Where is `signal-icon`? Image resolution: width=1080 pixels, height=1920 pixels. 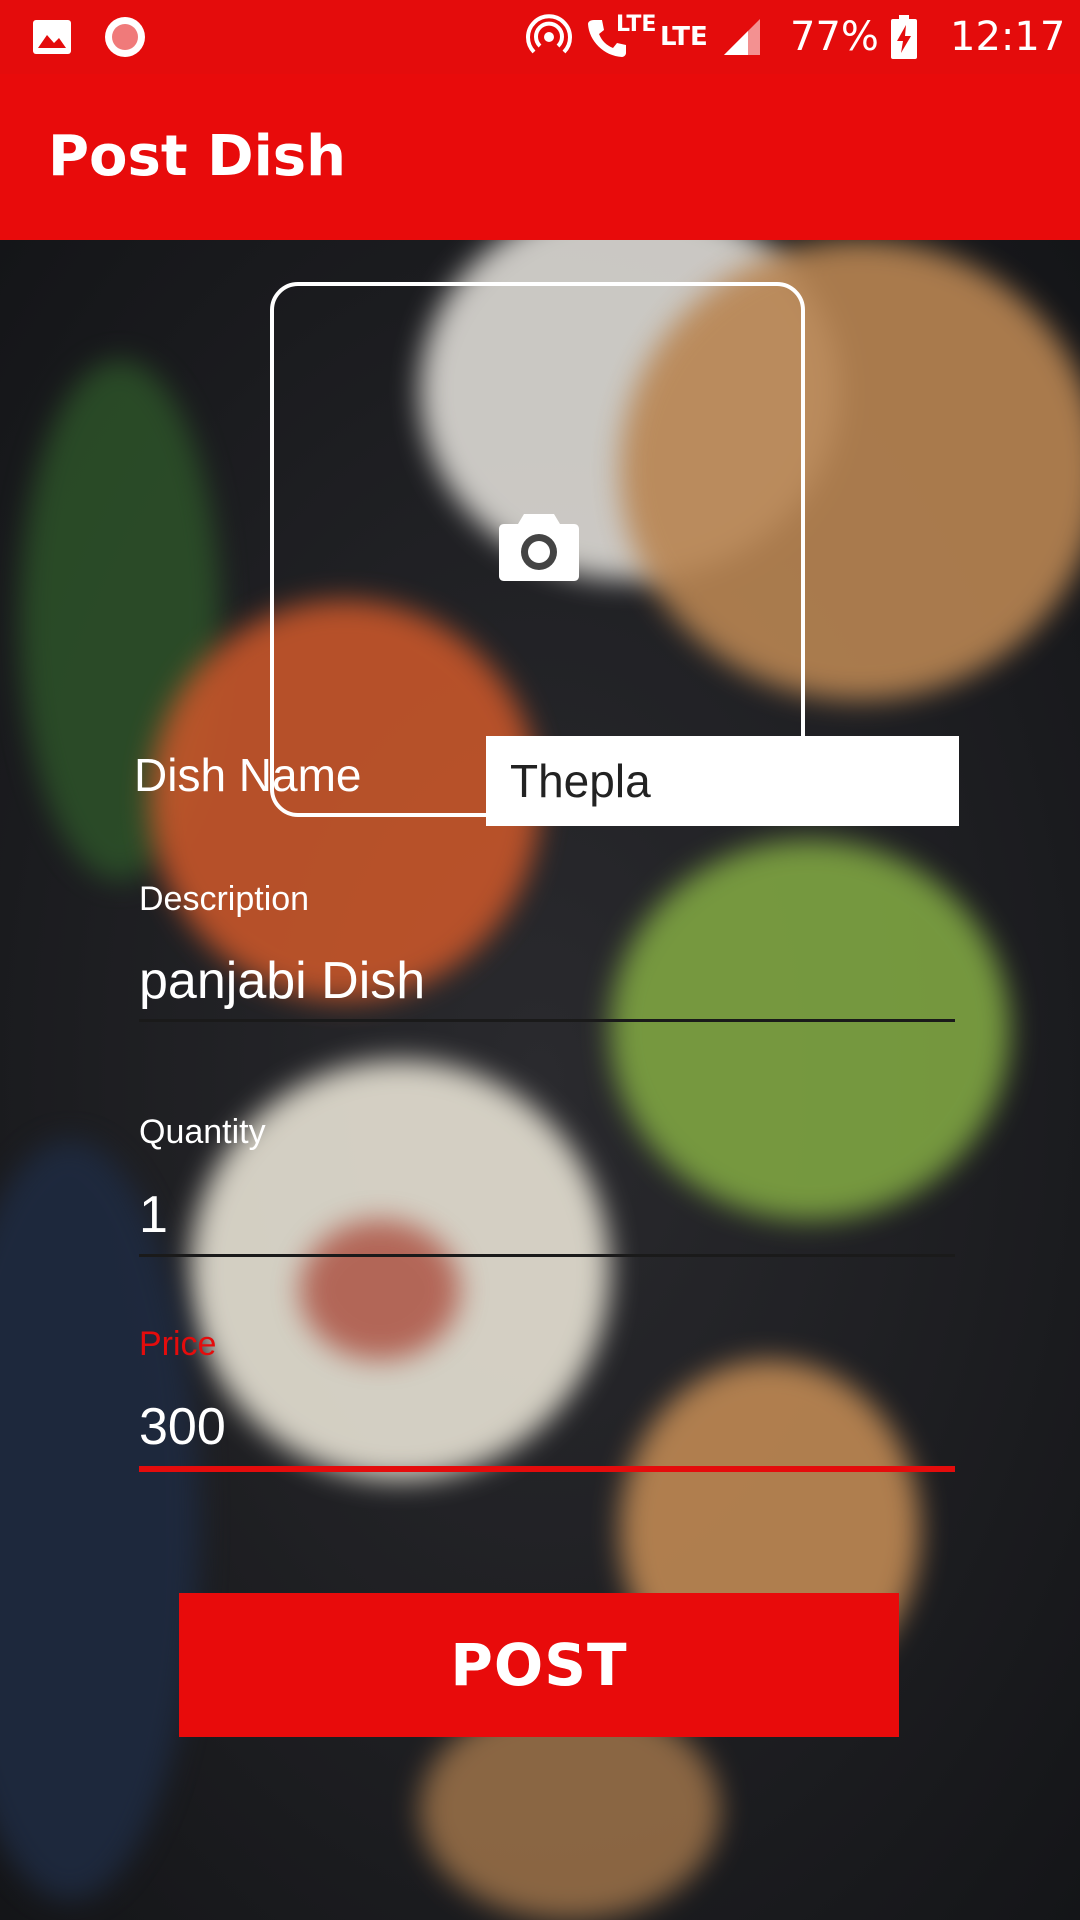
signal-icon is located at coordinates (742, 37).